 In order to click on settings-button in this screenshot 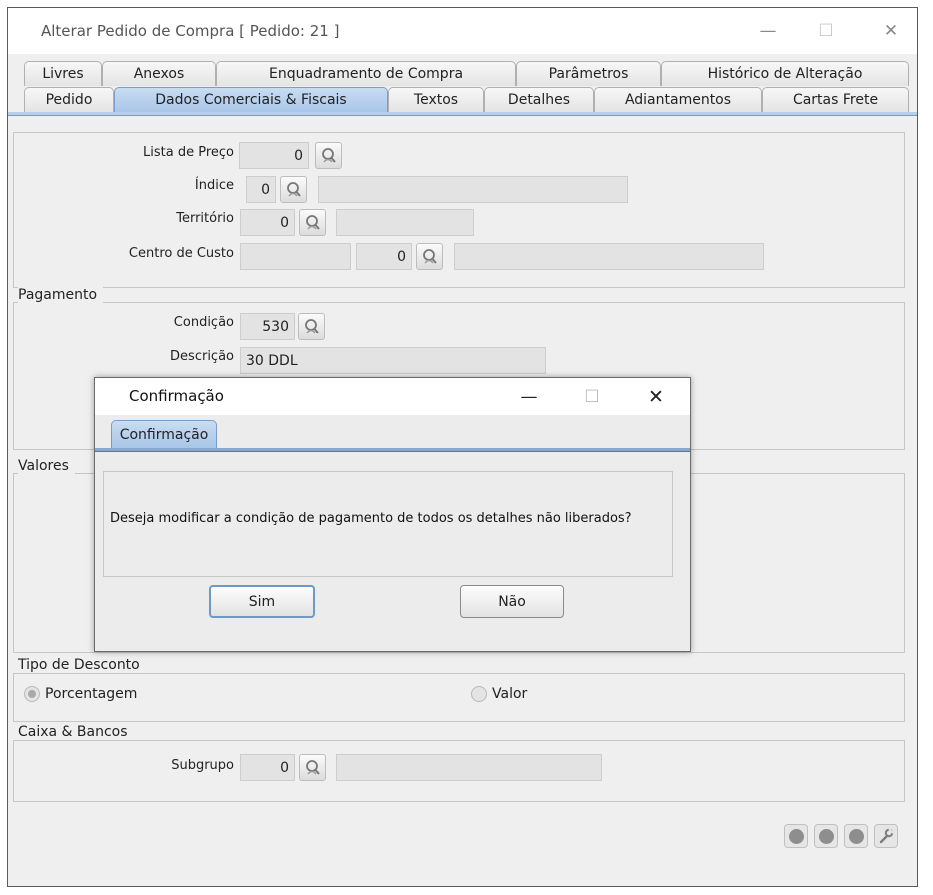, I will do `click(886, 836)`.